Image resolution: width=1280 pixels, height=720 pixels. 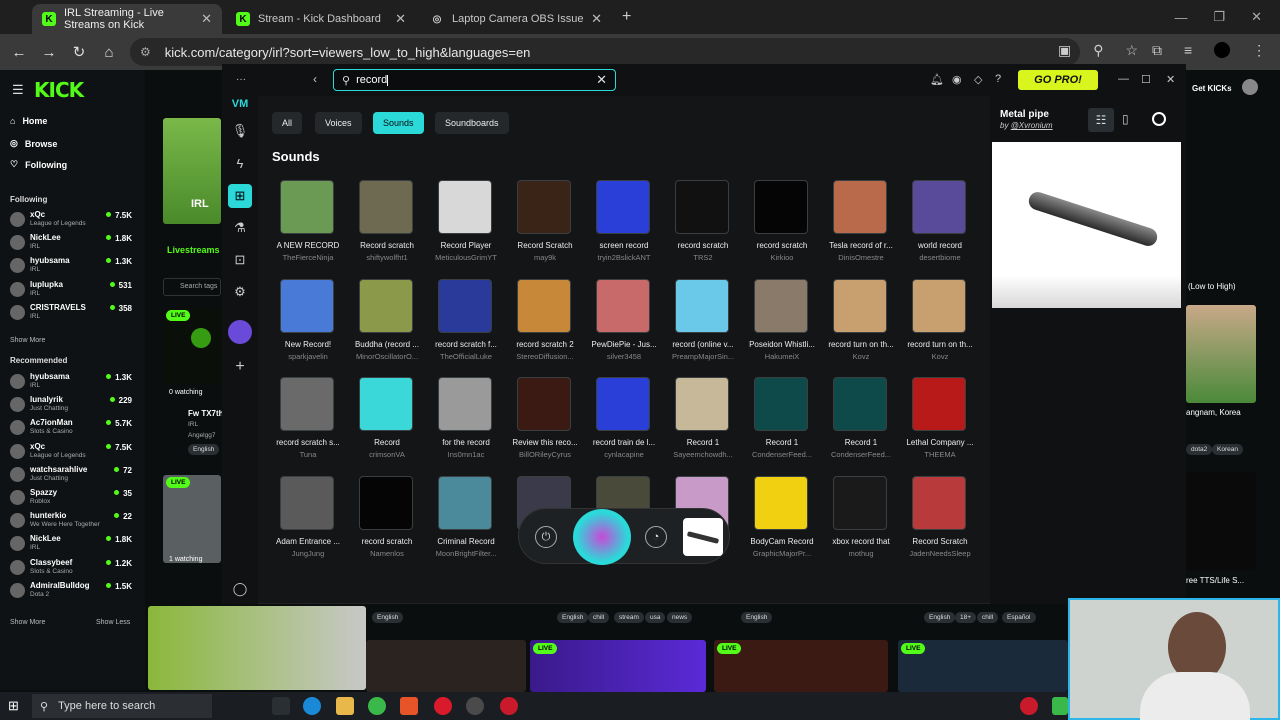 What do you see at coordinates (940, 324) in the screenshot?
I see `sound-card: record turn on th... Kovz` at bounding box center [940, 324].